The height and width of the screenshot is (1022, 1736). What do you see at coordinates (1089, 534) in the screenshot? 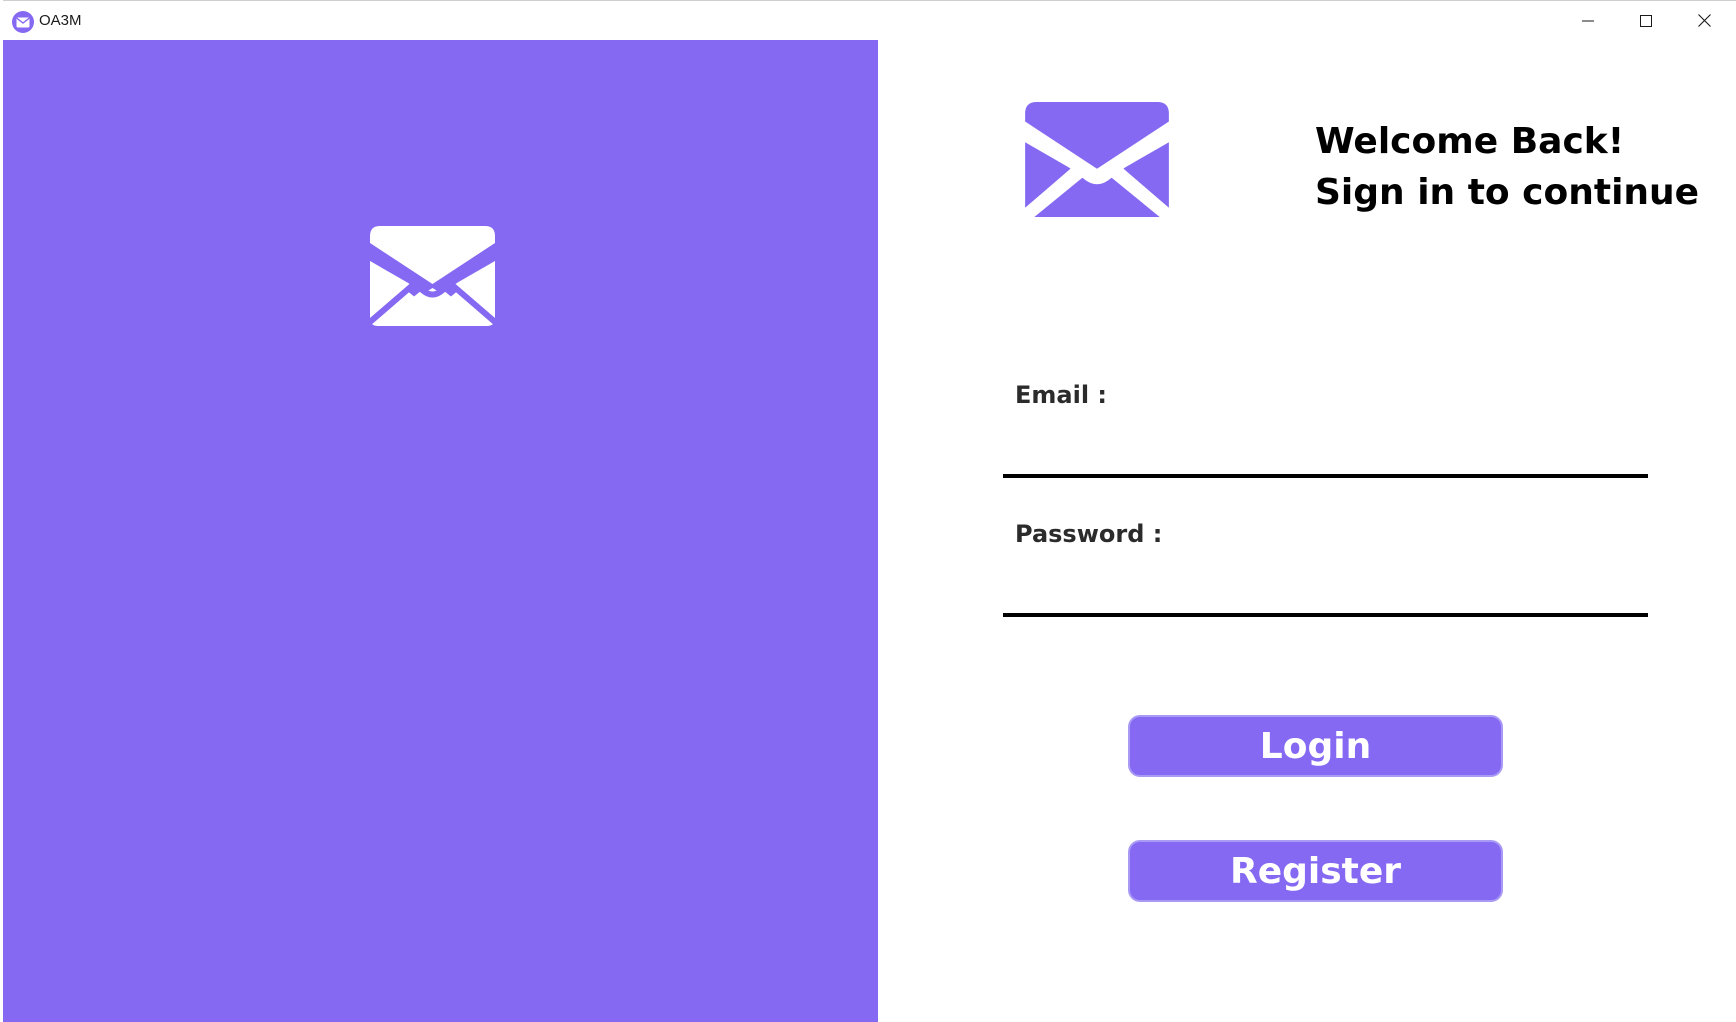
I see `password-label: Password :` at bounding box center [1089, 534].